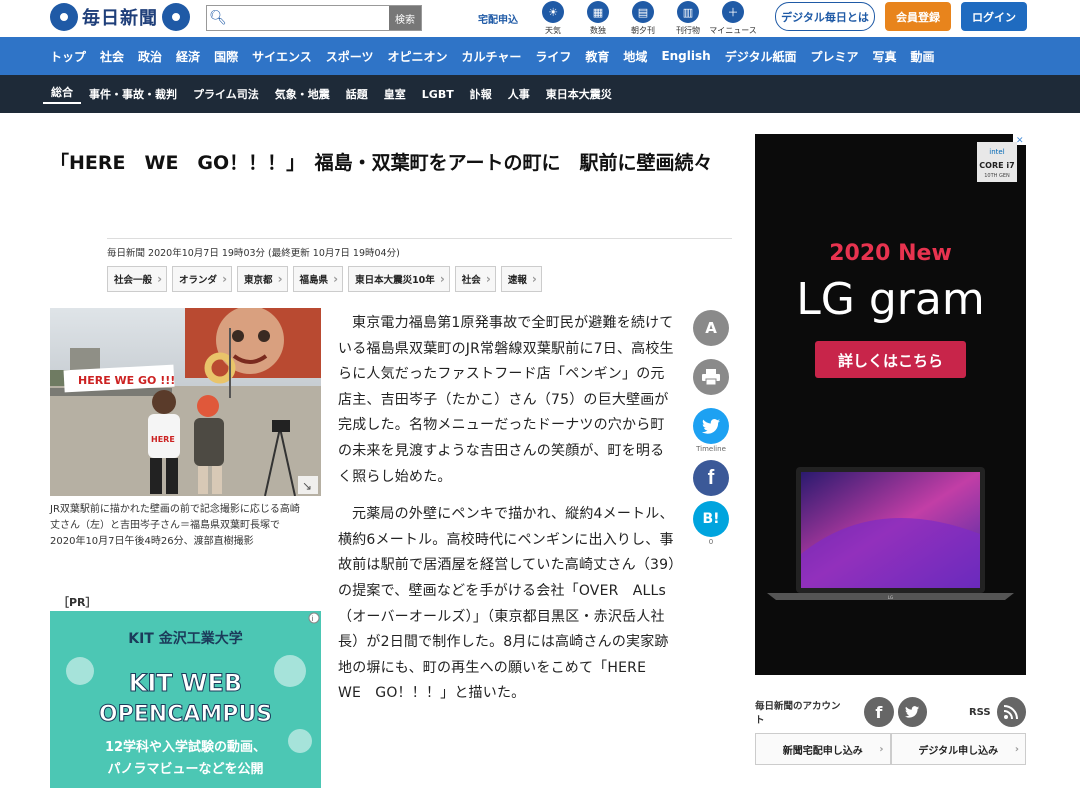 This screenshot has width=1080, height=788. What do you see at coordinates (879, 712) in the screenshot?
I see `facebook-account-icon: f` at bounding box center [879, 712].